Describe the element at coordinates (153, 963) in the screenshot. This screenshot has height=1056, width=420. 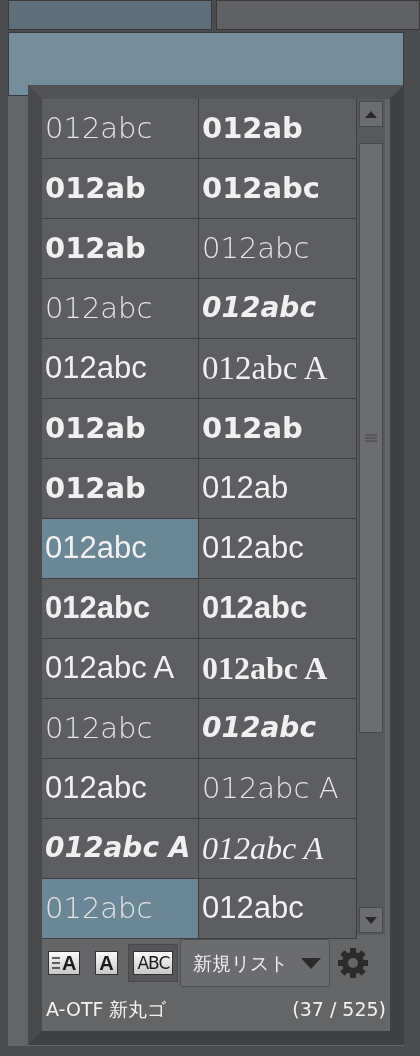
I see `view-mode-button: ABC` at that location.